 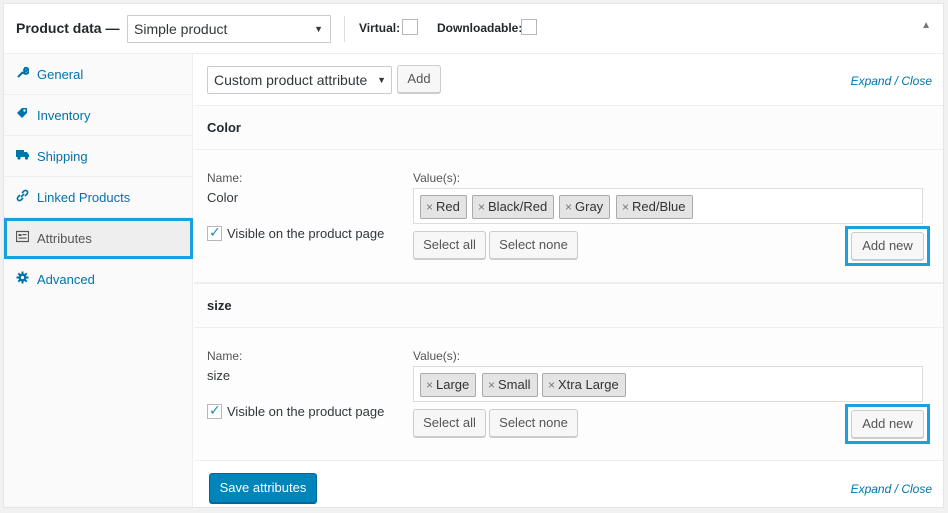 I want to click on attribute-title: Color, so click(x=224, y=127).